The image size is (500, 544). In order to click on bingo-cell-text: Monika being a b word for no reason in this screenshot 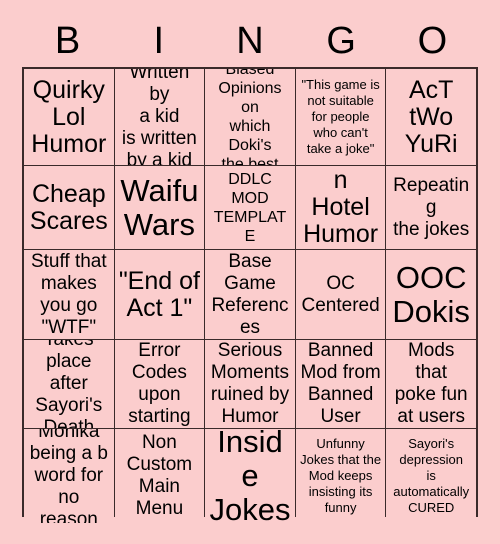, I will do `click(68, 476)`.